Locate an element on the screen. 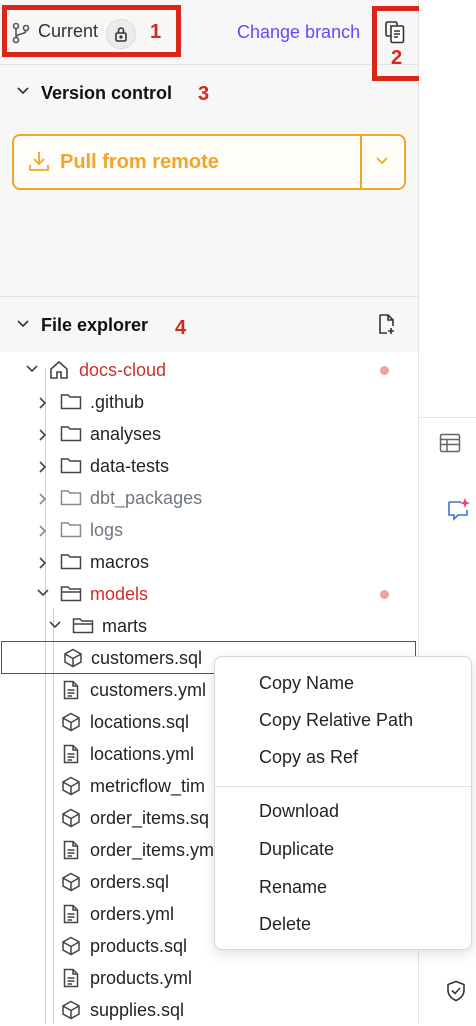 The height and width of the screenshot is (1026, 476). table-icon is located at coordinates (450, 443).